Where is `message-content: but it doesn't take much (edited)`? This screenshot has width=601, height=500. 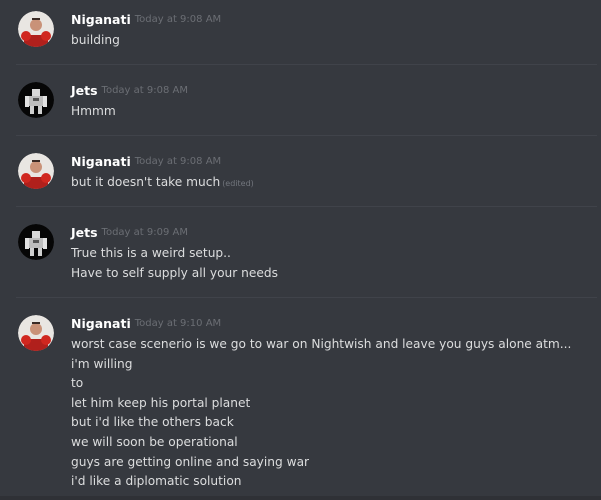
message-content: but it doesn't take much (edited) is located at coordinates (331, 183).